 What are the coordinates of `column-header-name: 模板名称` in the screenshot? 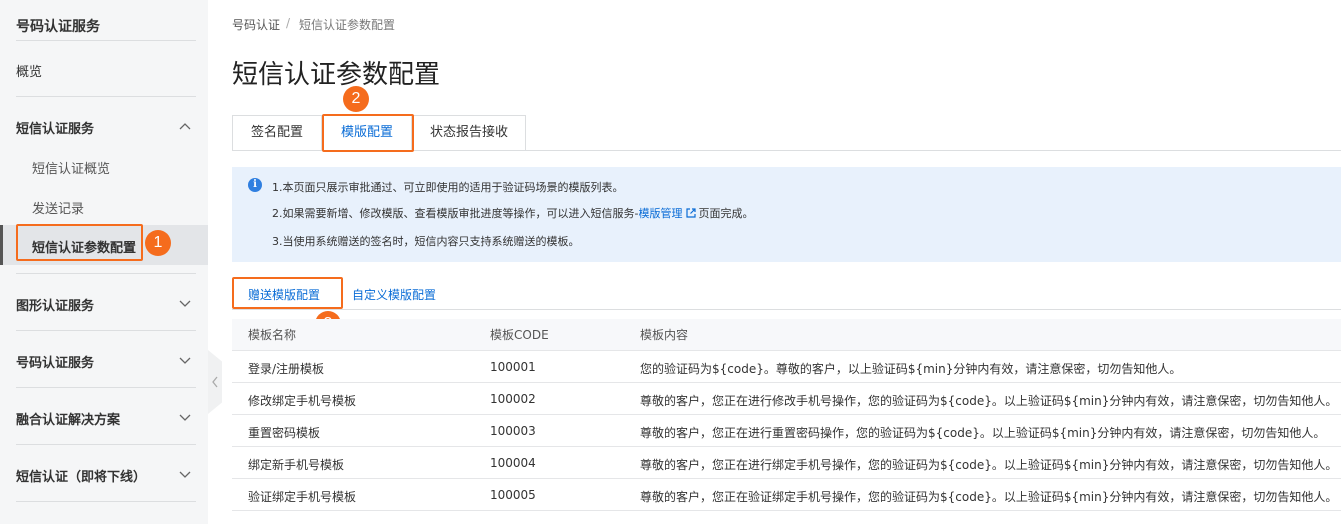 It's located at (272, 335).